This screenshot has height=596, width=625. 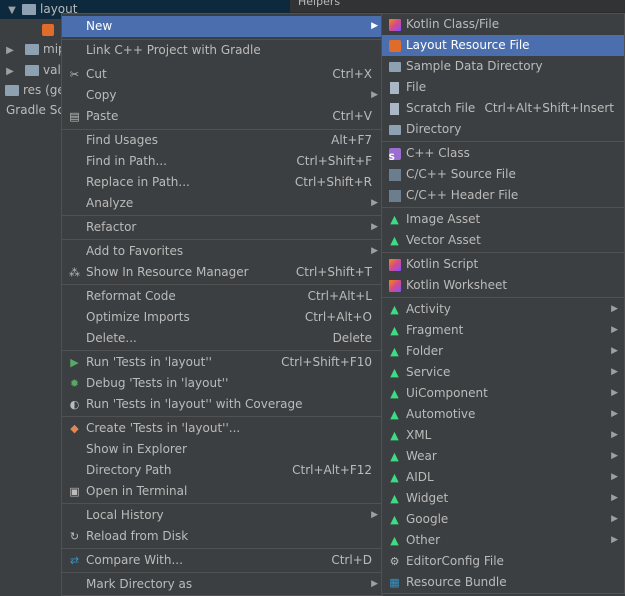 What do you see at coordinates (222, 182) in the screenshot?
I see `menu-item-replace-in-path: Replace in Path... Ctrl+Shift+R` at bounding box center [222, 182].